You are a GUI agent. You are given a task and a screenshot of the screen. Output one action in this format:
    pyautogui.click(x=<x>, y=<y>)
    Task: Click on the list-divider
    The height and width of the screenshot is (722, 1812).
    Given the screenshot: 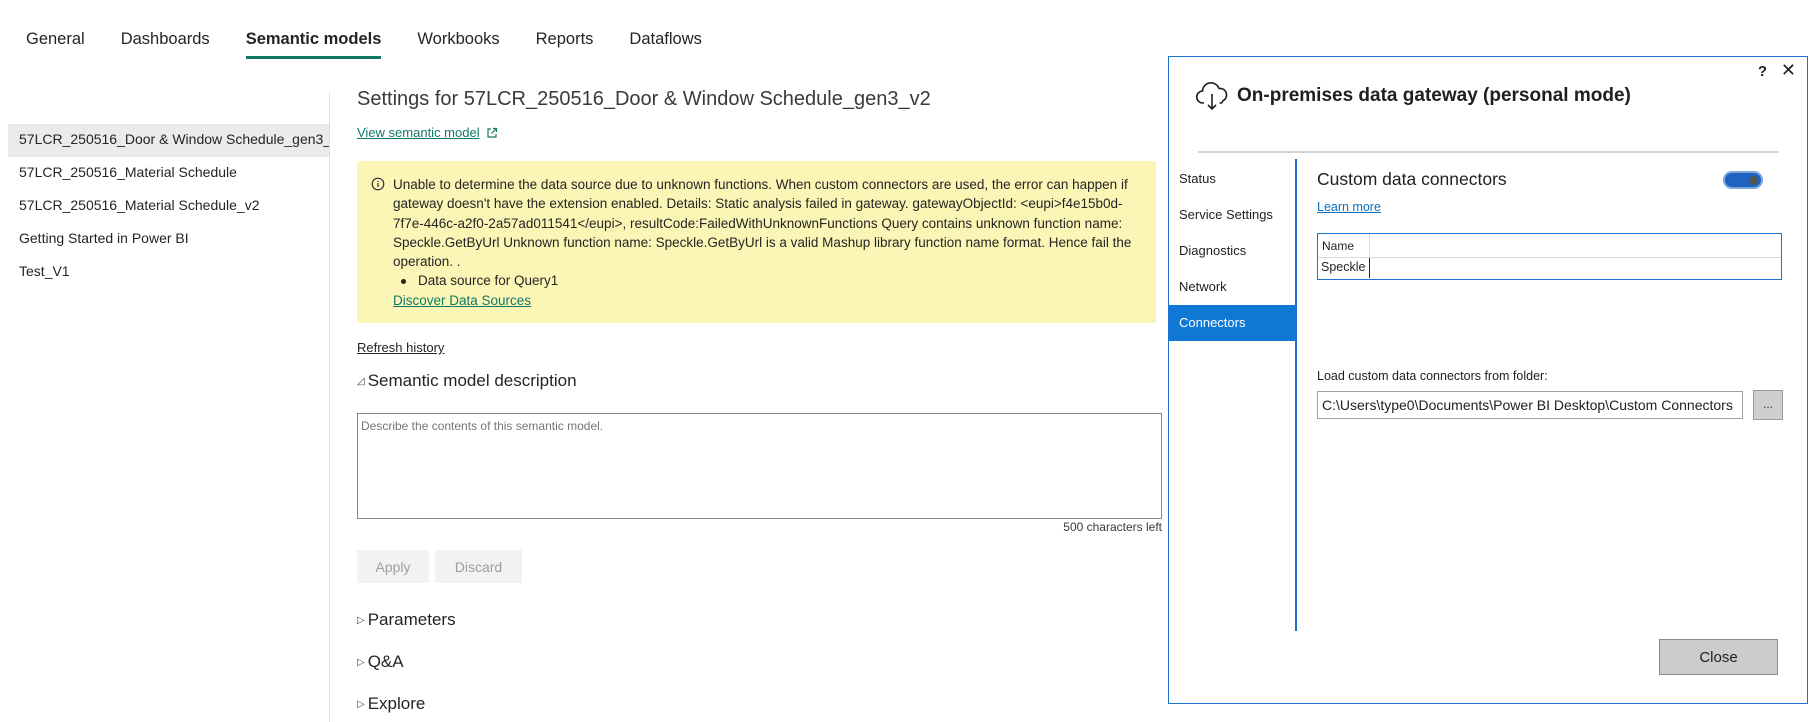 What is the action you would take?
    pyautogui.click(x=329, y=407)
    